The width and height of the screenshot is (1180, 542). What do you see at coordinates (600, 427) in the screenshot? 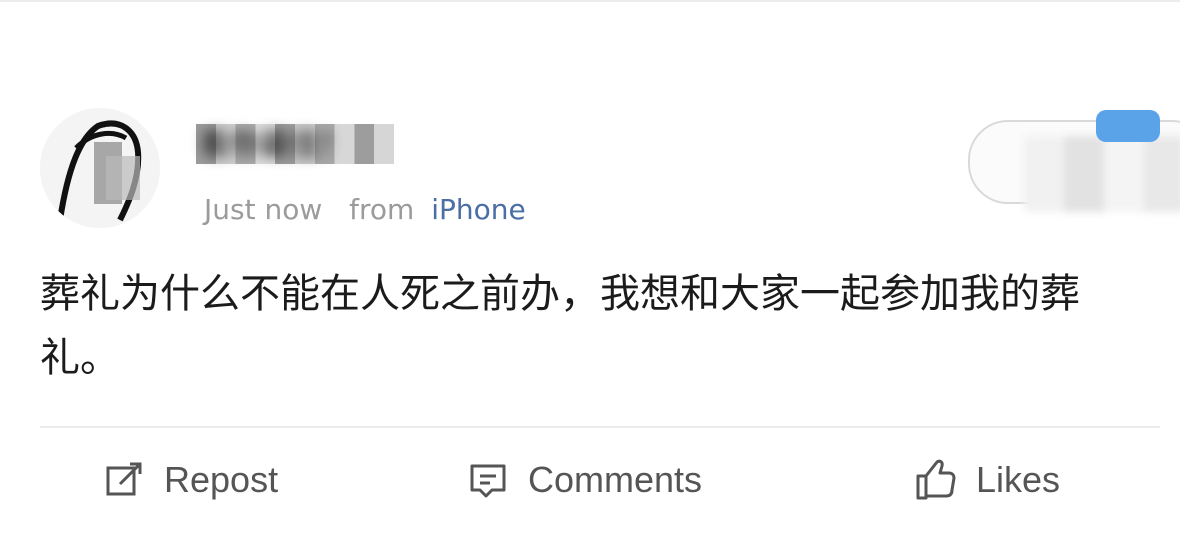
I see `actions-divider` at bounding box center [600, 427].